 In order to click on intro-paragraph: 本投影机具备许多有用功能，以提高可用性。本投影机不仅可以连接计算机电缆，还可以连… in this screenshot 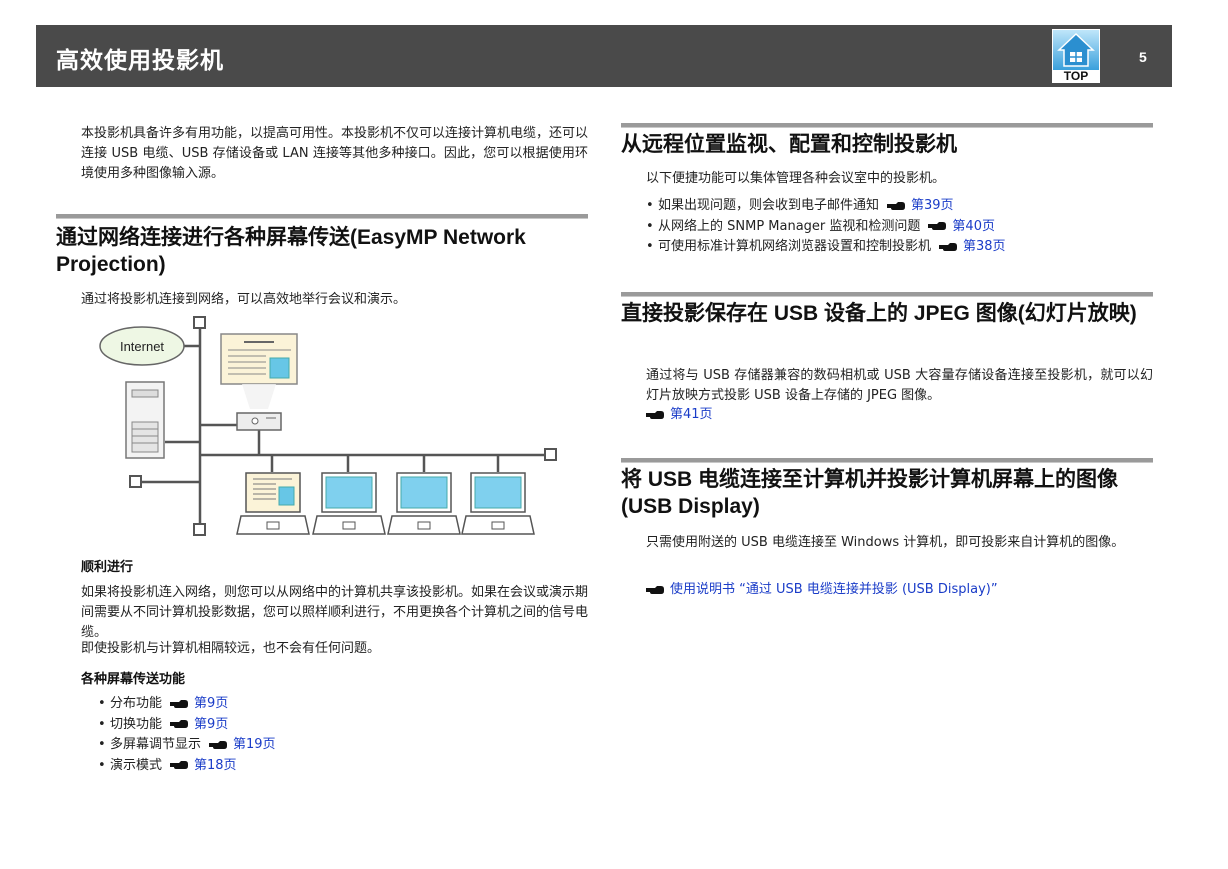, I will do `click(335, 153)`.